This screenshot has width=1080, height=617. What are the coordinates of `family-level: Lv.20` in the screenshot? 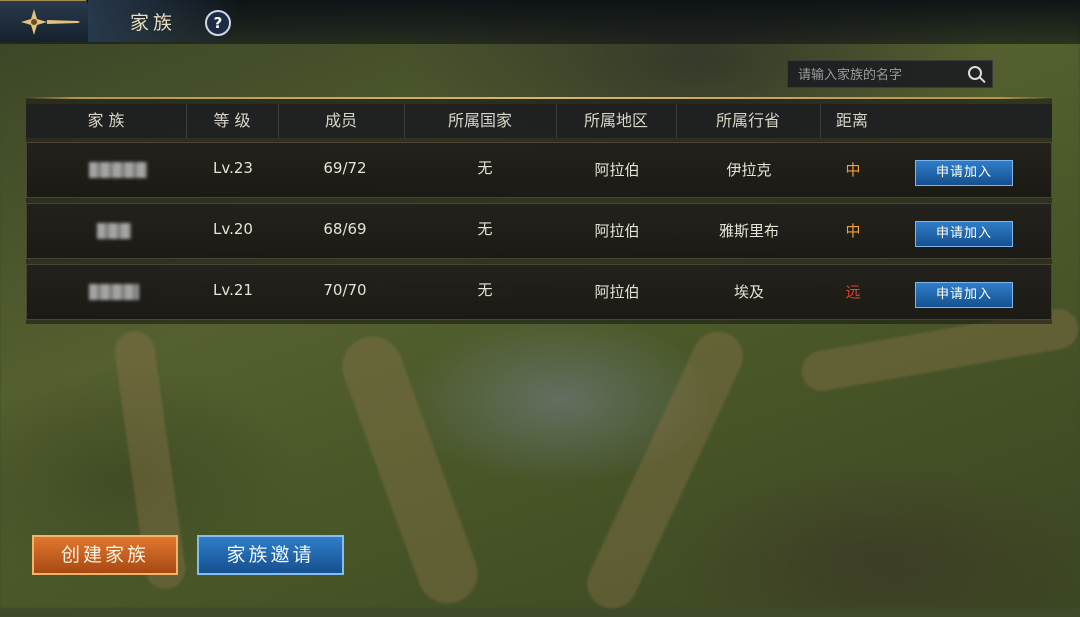 It's located at (233, 229).